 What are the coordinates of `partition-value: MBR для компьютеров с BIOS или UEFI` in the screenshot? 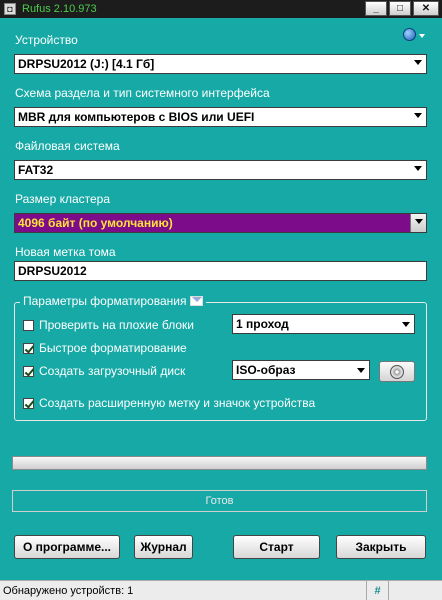 It's located at (136, 117).